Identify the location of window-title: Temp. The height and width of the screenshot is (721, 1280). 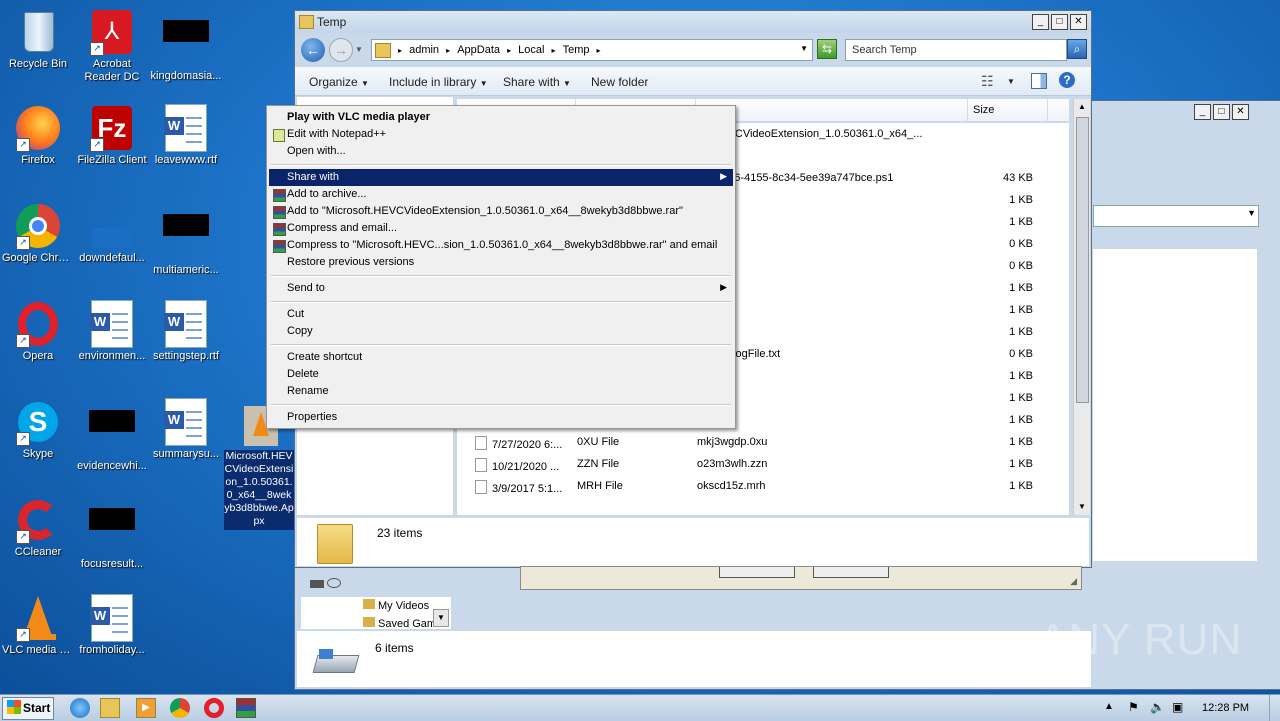
(332, 22).